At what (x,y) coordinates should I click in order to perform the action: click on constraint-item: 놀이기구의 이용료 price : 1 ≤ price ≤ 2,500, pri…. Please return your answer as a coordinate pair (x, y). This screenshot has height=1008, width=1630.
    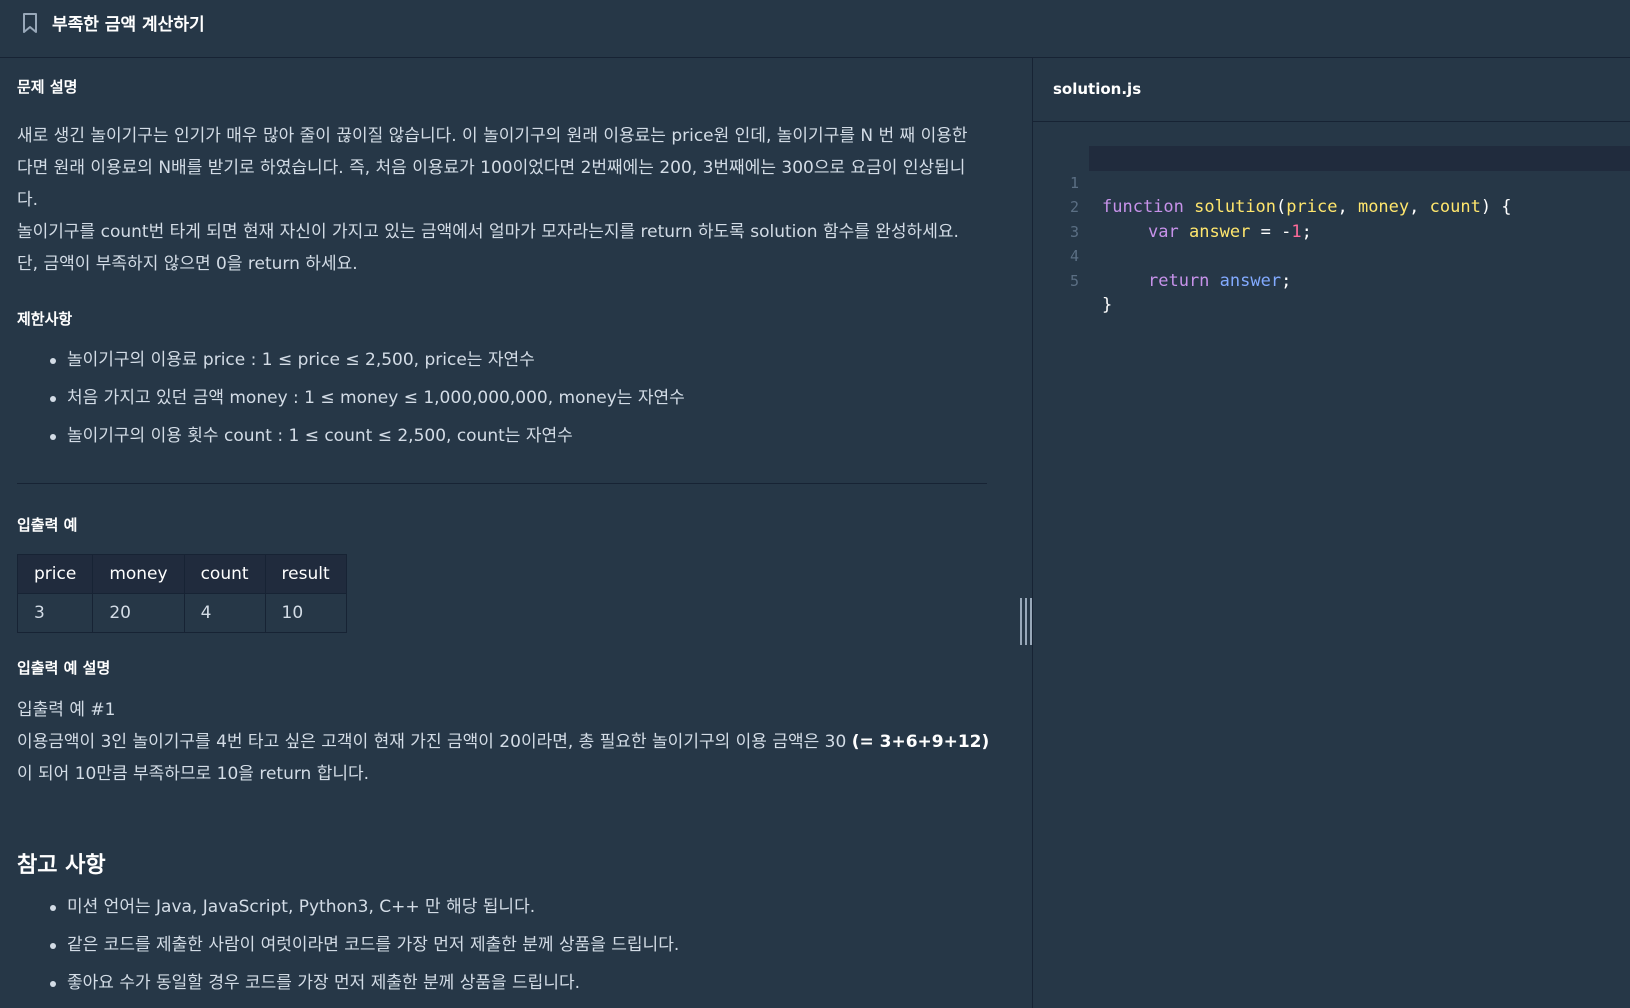
    Looking at the image, I should click on (541, 360).